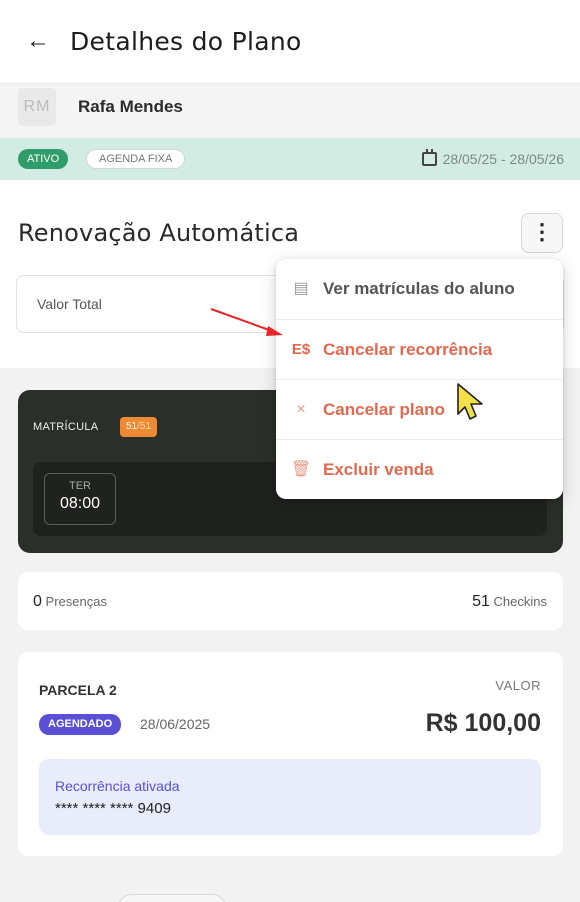  What do you see at coordinates (43, 159) in the screenshot?
I see `status-badge: ATIVO` at bounding box center [43, 159].